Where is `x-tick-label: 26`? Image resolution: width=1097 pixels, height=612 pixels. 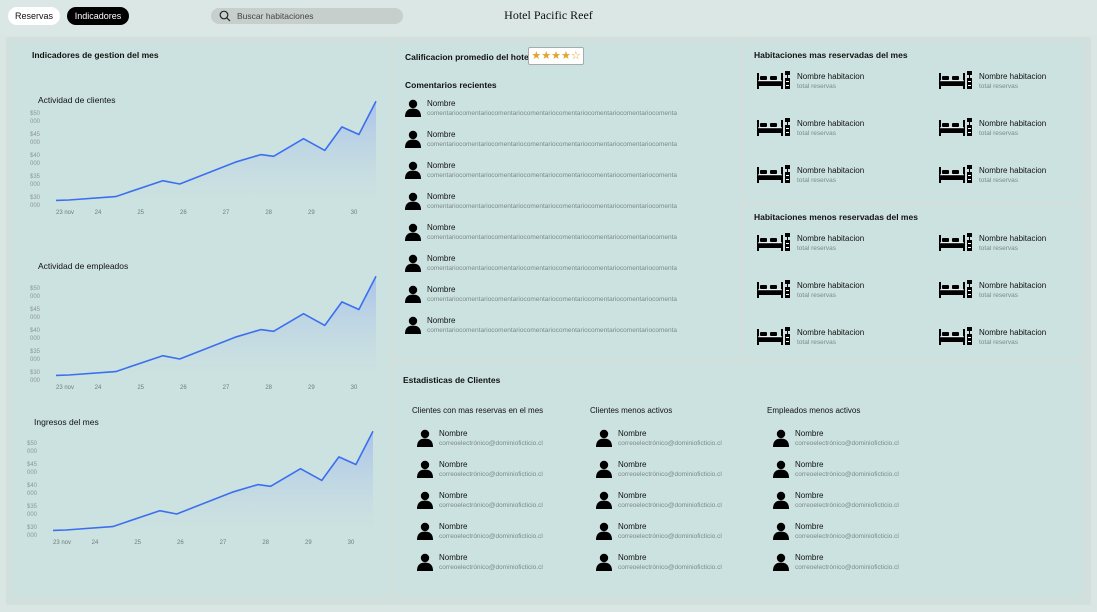
x-tick-label: 26 is located at coordinates (183, 388).